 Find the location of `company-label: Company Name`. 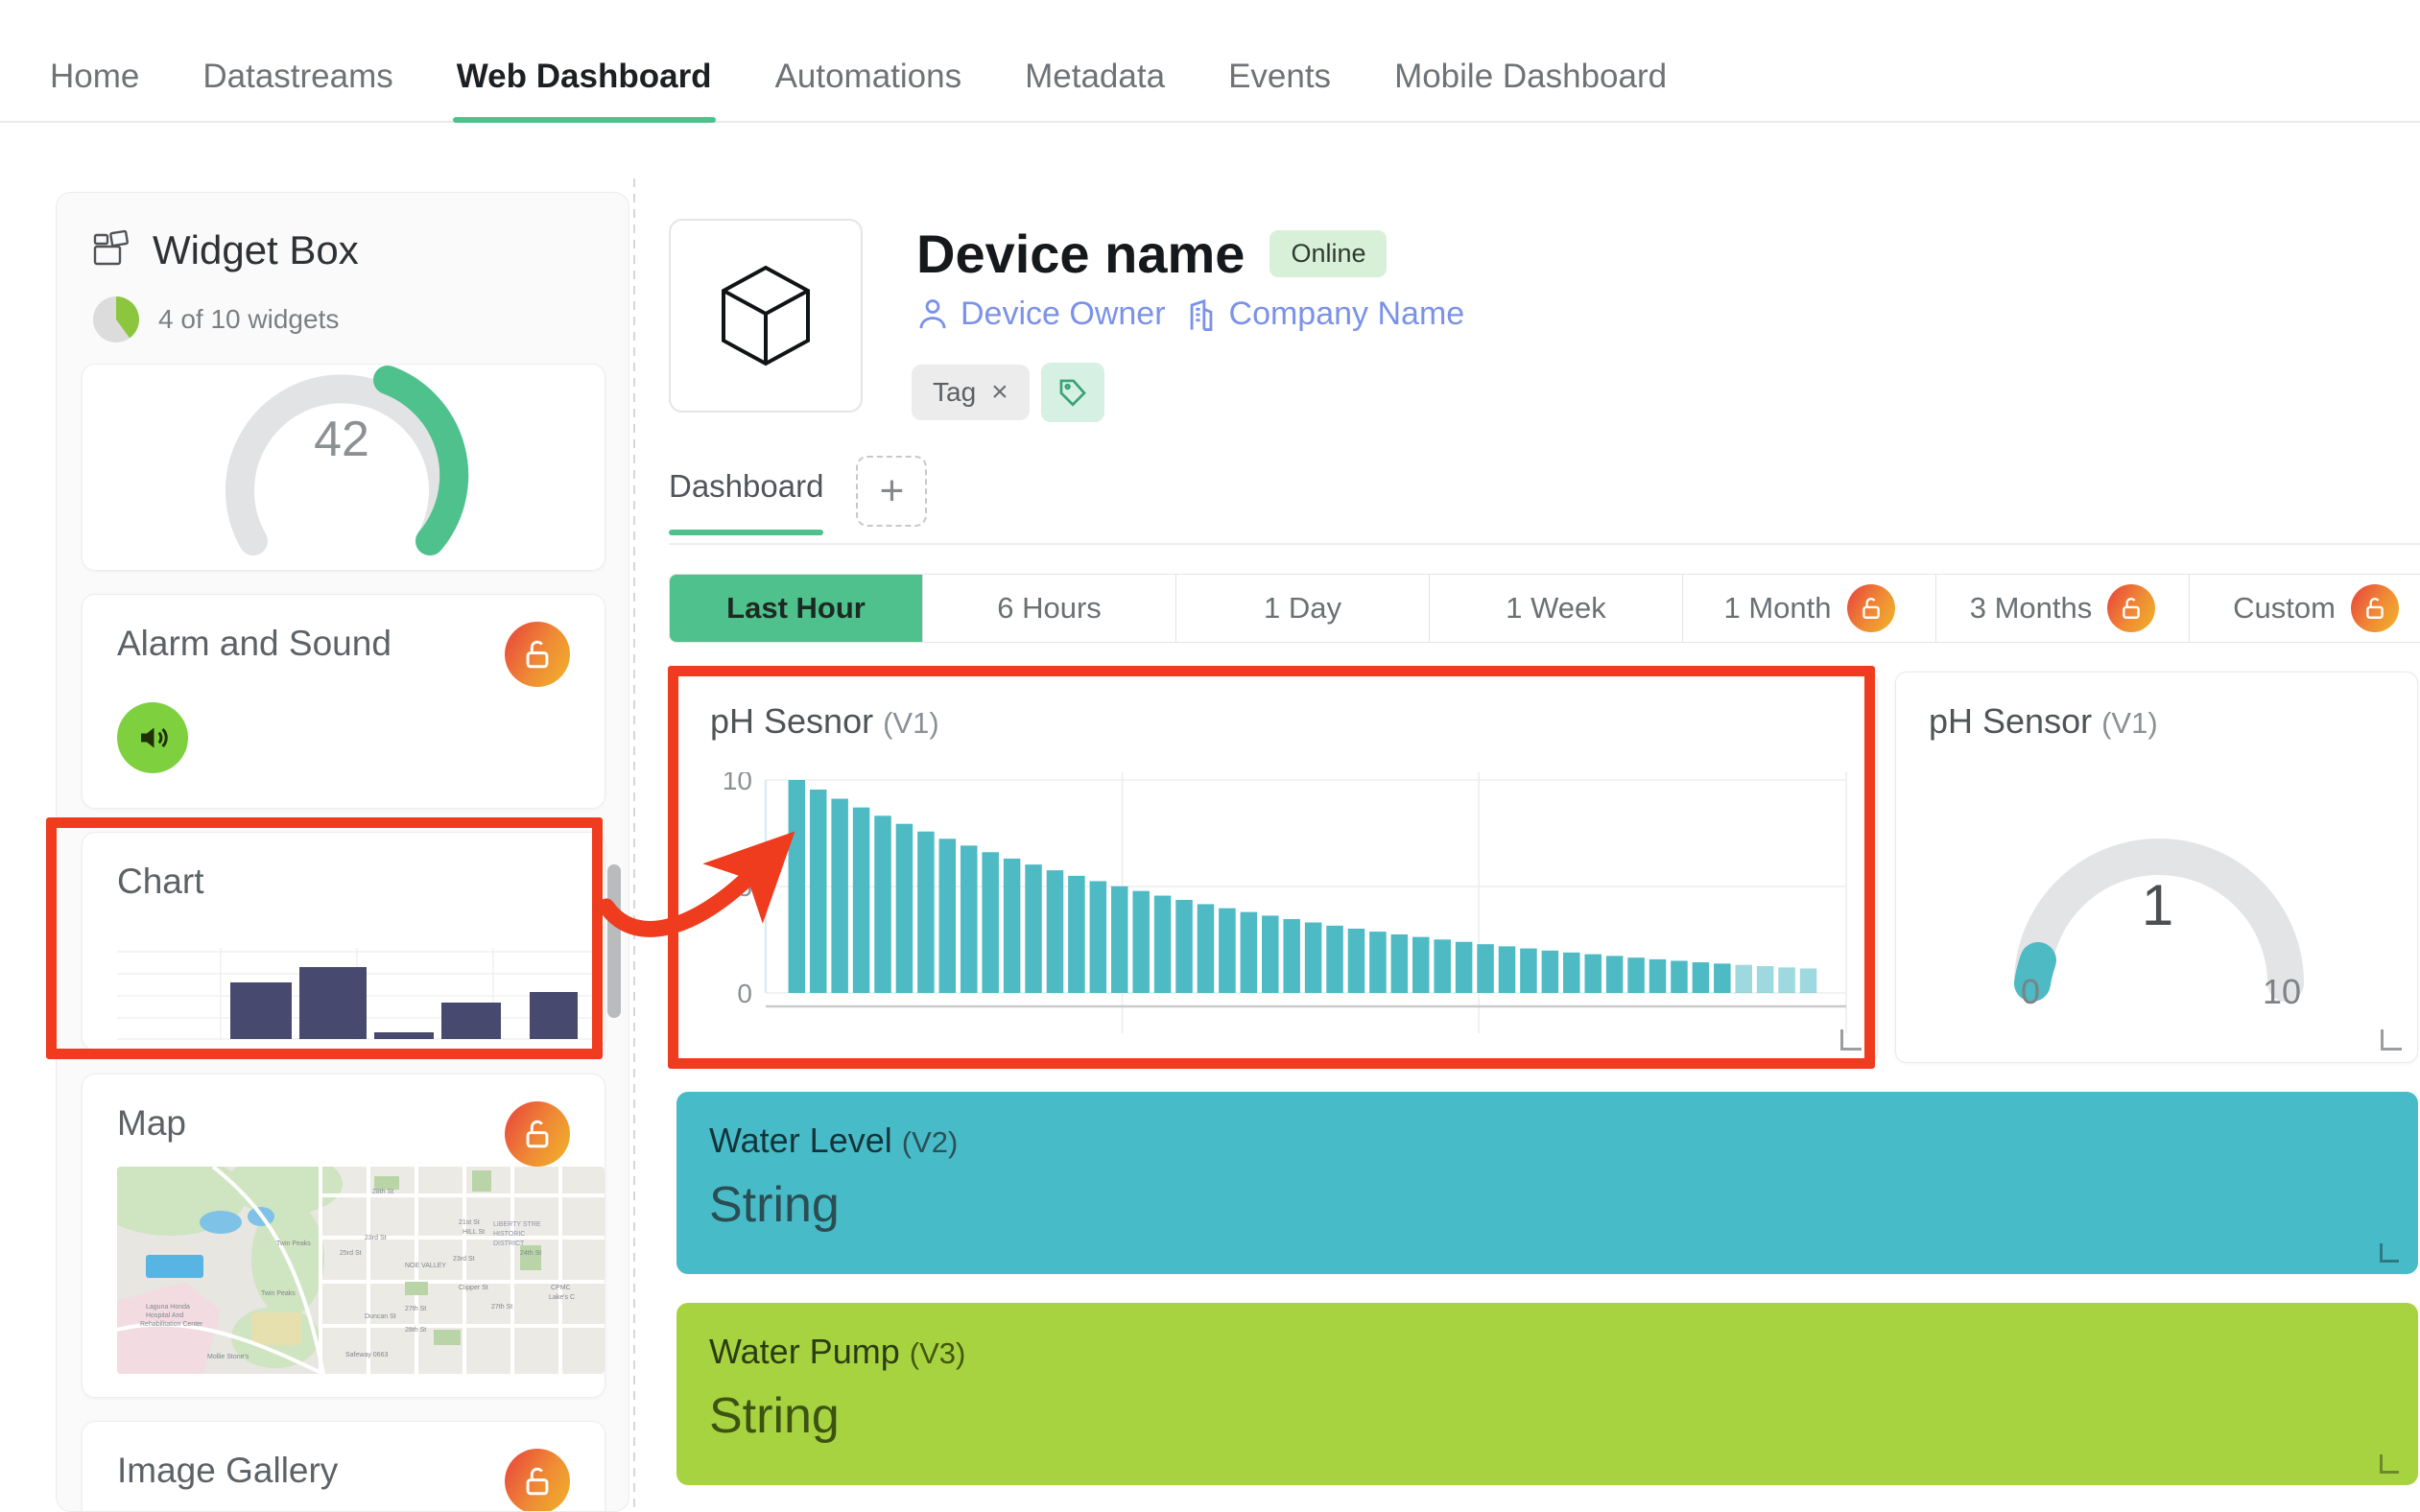

company-label: Company Name is located at coordinates (1346, 313).